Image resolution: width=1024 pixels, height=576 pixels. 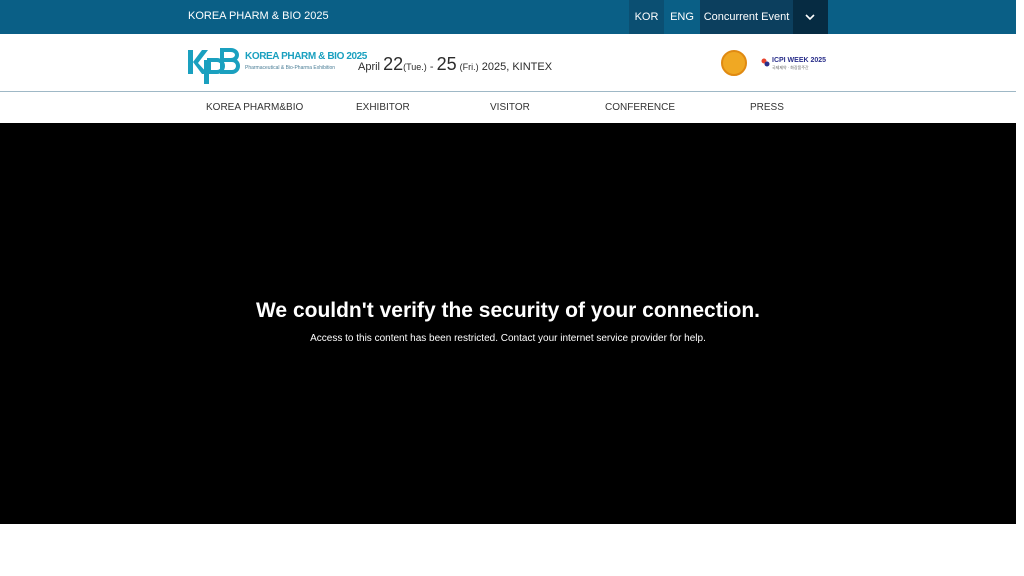 What do you see at coordinates (765, 62) in the screenshot?
I see `icpi-mark-icon` at bounding box center [765, 62].